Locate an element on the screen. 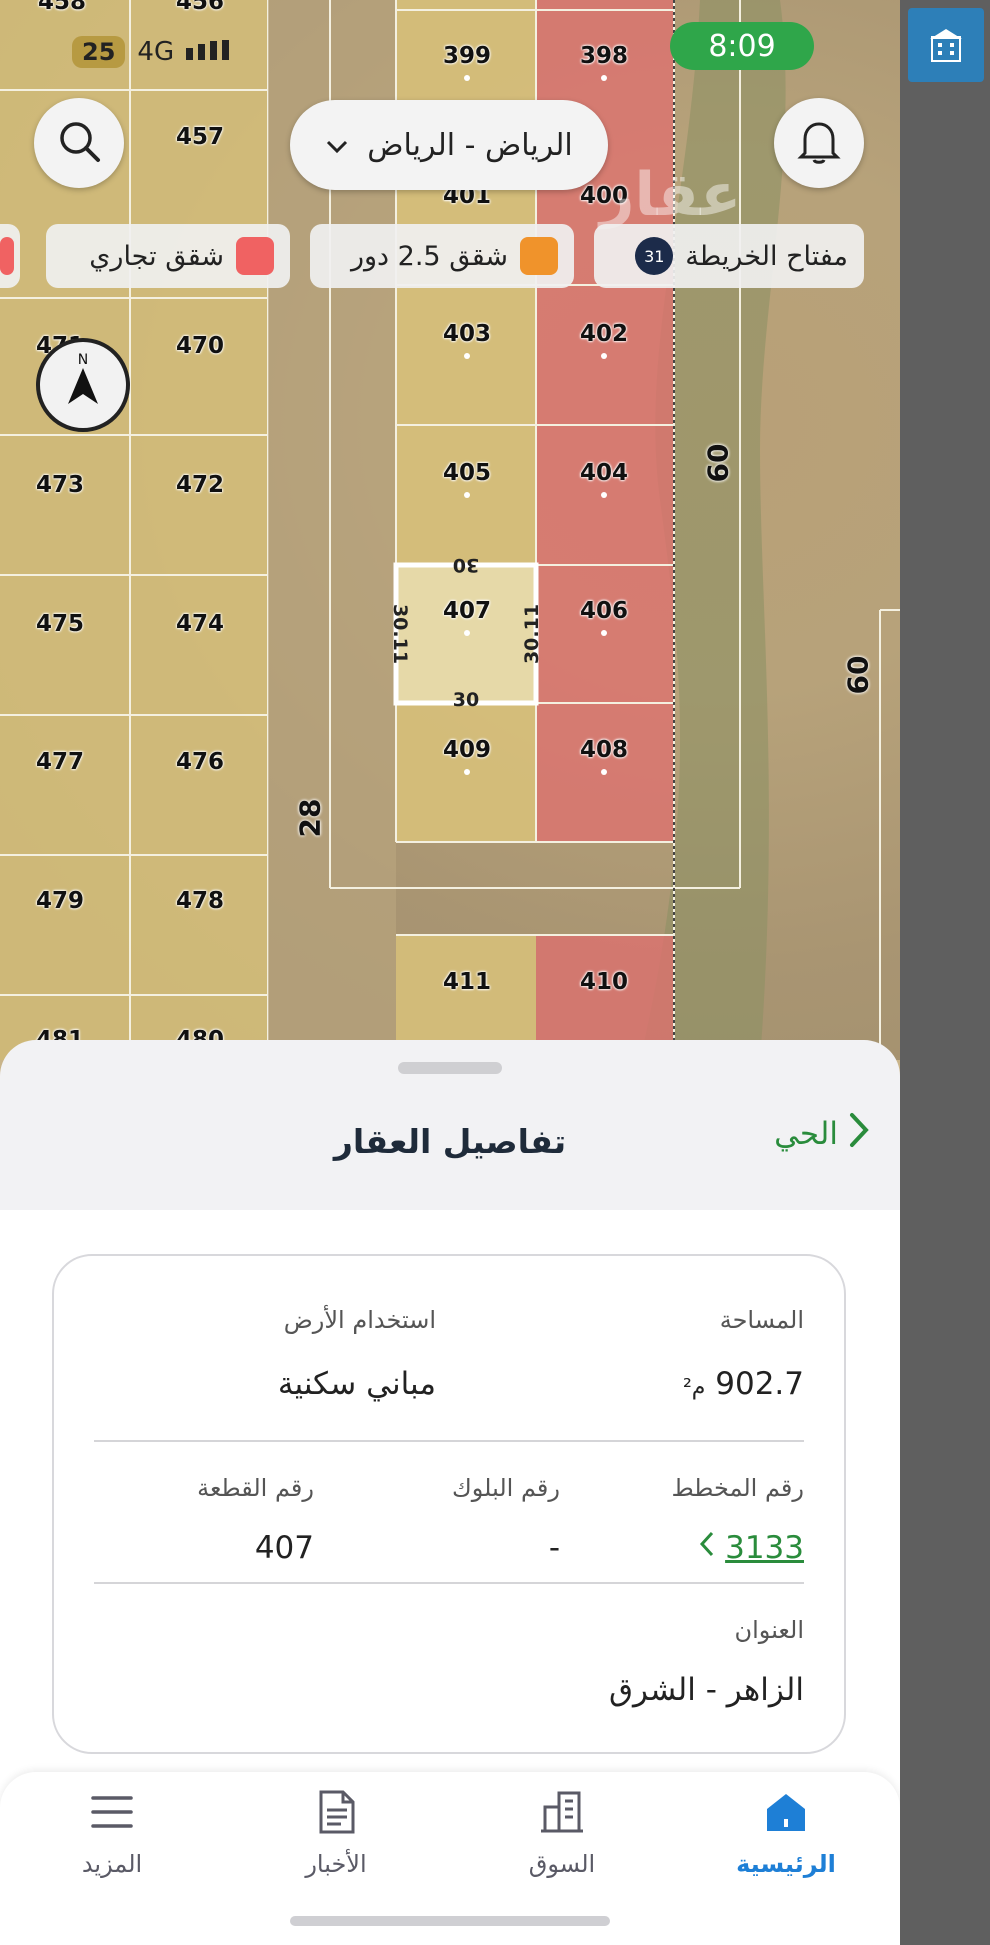 This screenshot has width=990, height=1945. map-legend: مفتاح الخريطة 31 شقق 2.5 دور شقق تجاري is located at coordinates (450, 257).